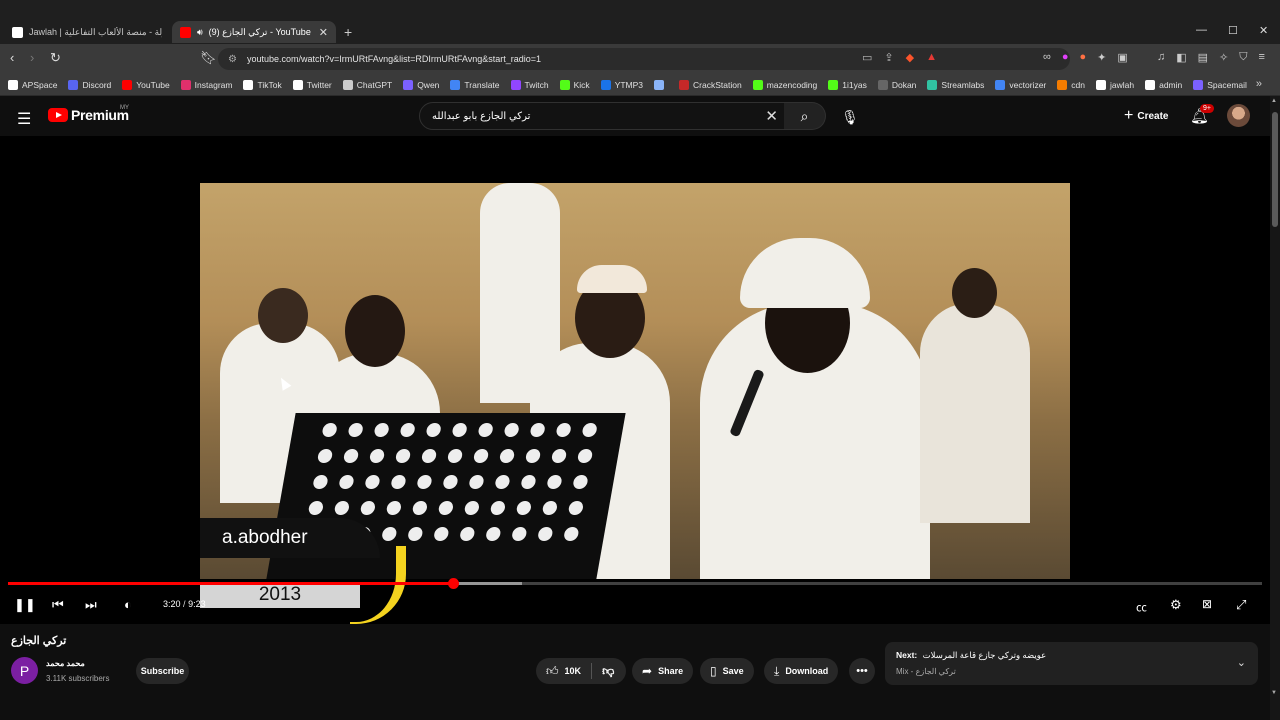  What do you see at coordinates (888, 57) in the screenshot?
I see `share-page-icon: ⇪` at bounding box center [888, 57].